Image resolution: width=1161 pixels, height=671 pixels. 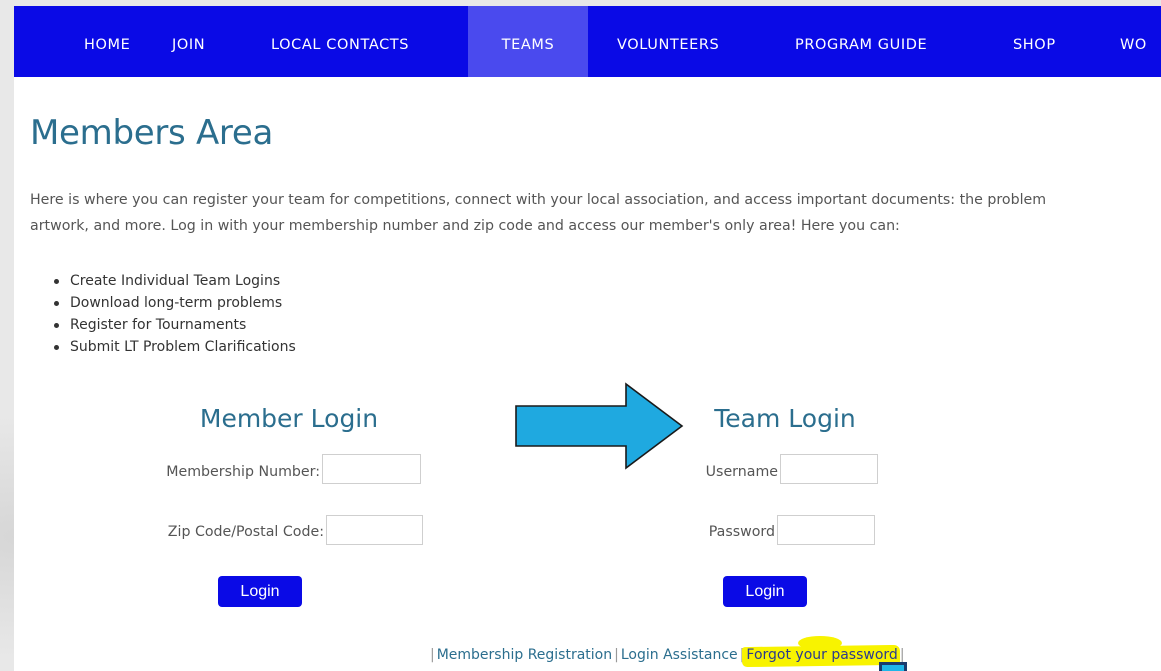 I want to click on list-item: Register for Tournaments, so click(x=173, y=325).